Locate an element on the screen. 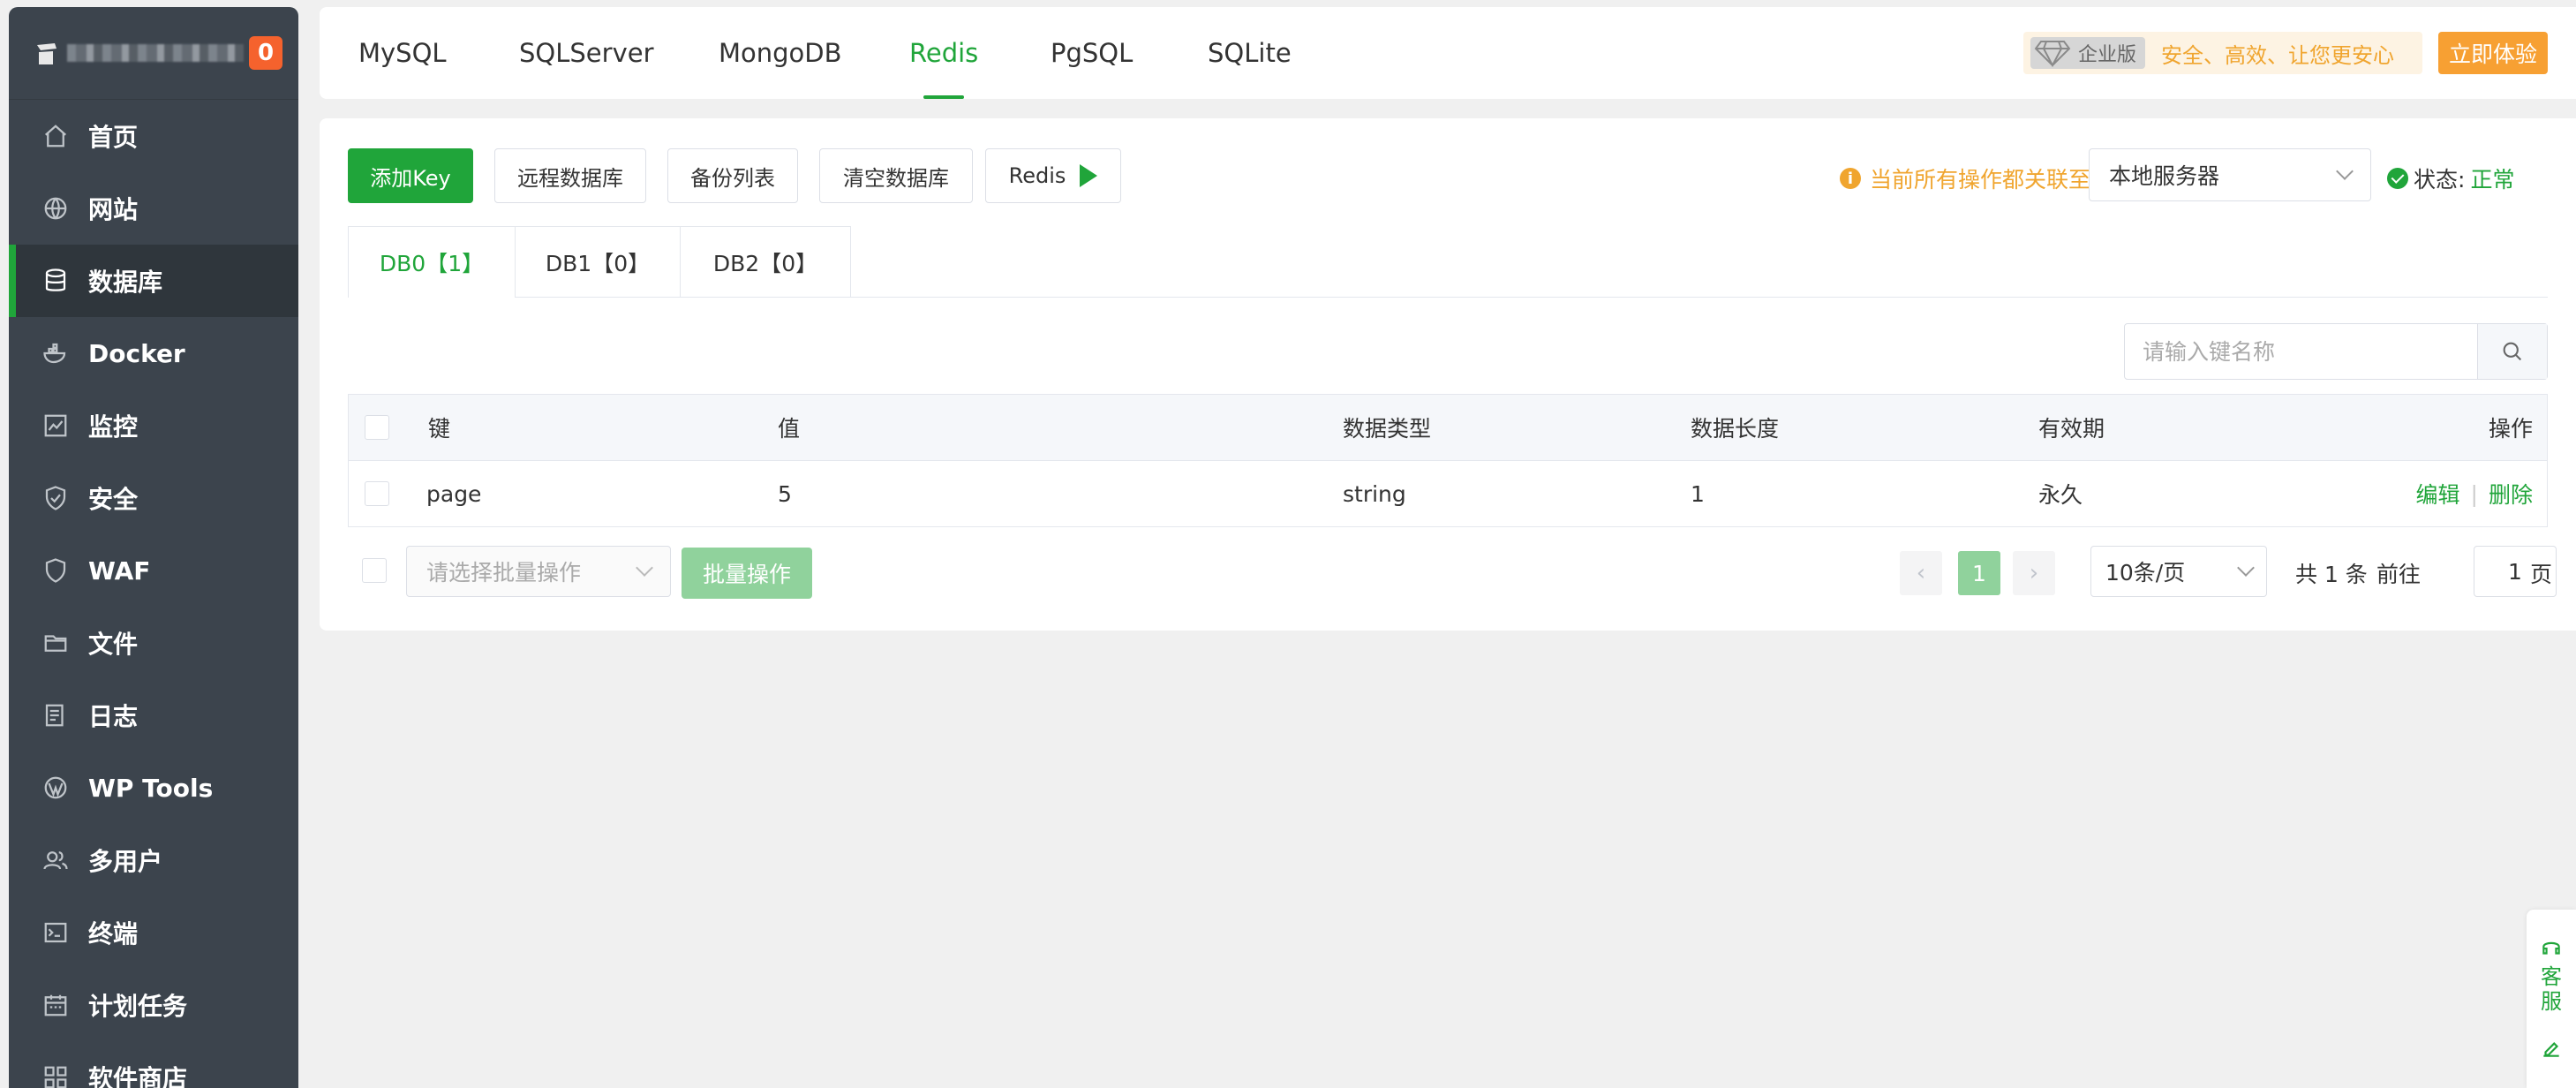  select-all-checkbox is located at coordinates (377, 427).